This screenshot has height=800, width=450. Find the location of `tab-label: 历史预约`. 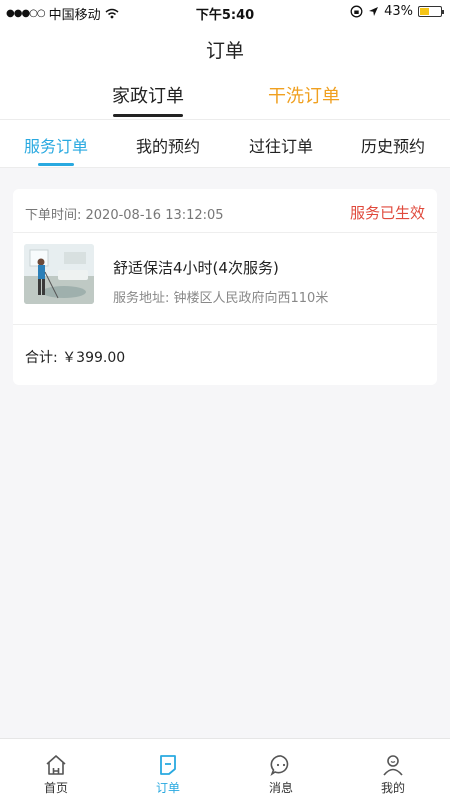

tab-label: 历史预约 is located at coordinates (392, 146).